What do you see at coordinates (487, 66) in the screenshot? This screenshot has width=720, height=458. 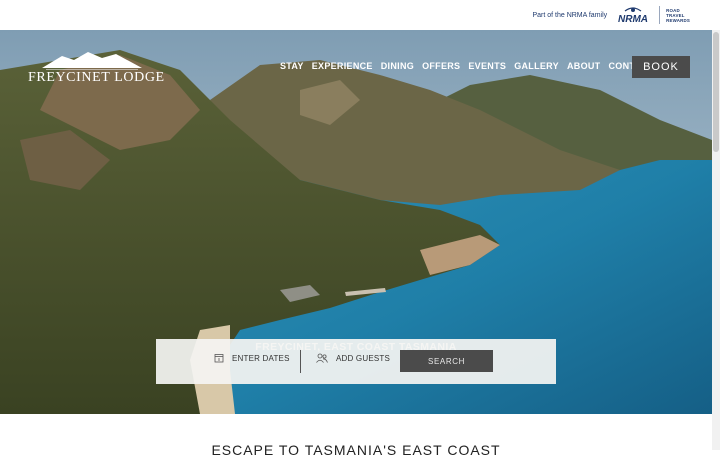 I see `nav-item-events: EVENTS` at bounding box center [487, 66].